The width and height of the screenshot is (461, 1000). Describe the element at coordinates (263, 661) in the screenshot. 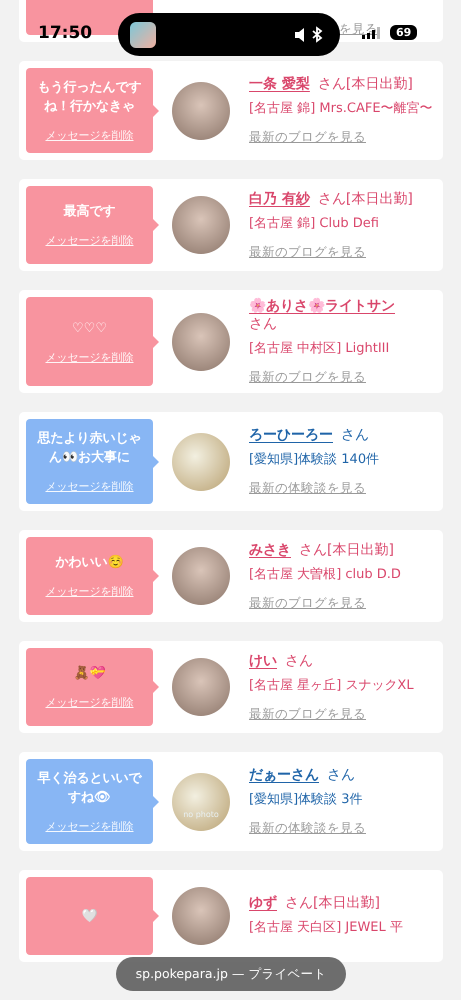

I see `profile-name-link: けい` at that location.